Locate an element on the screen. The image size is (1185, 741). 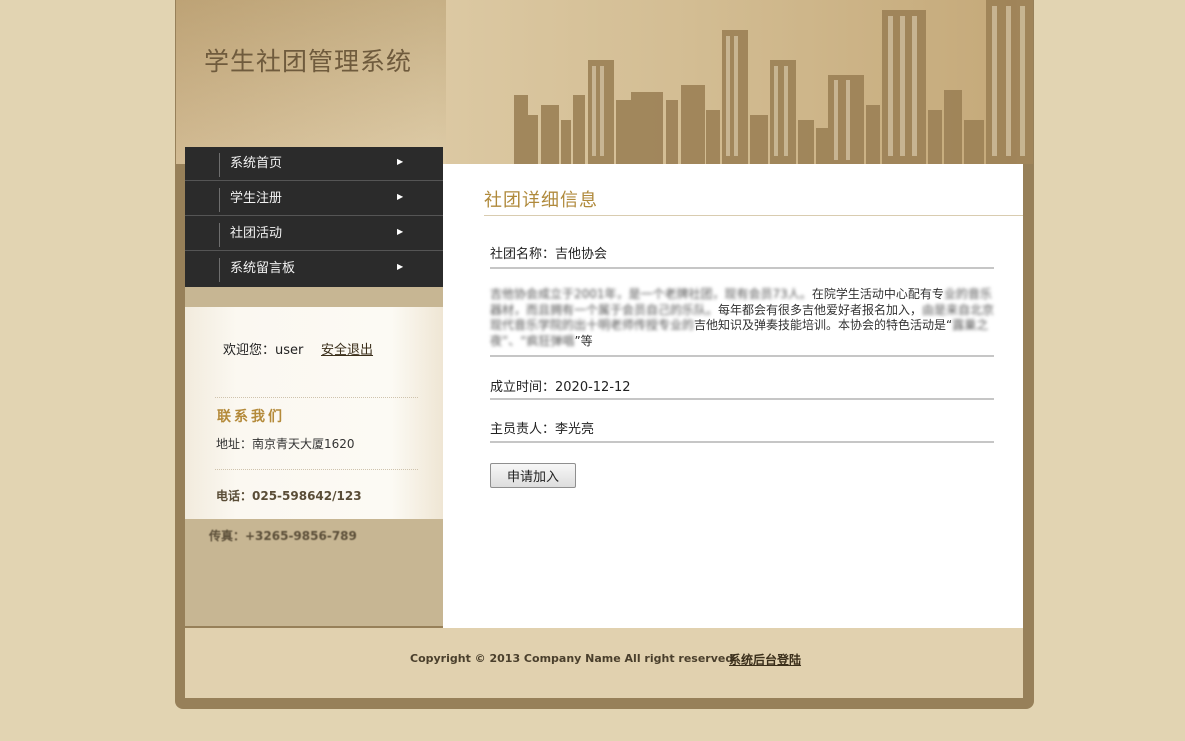
city-skyline-image is located at coordinates (773, 82).